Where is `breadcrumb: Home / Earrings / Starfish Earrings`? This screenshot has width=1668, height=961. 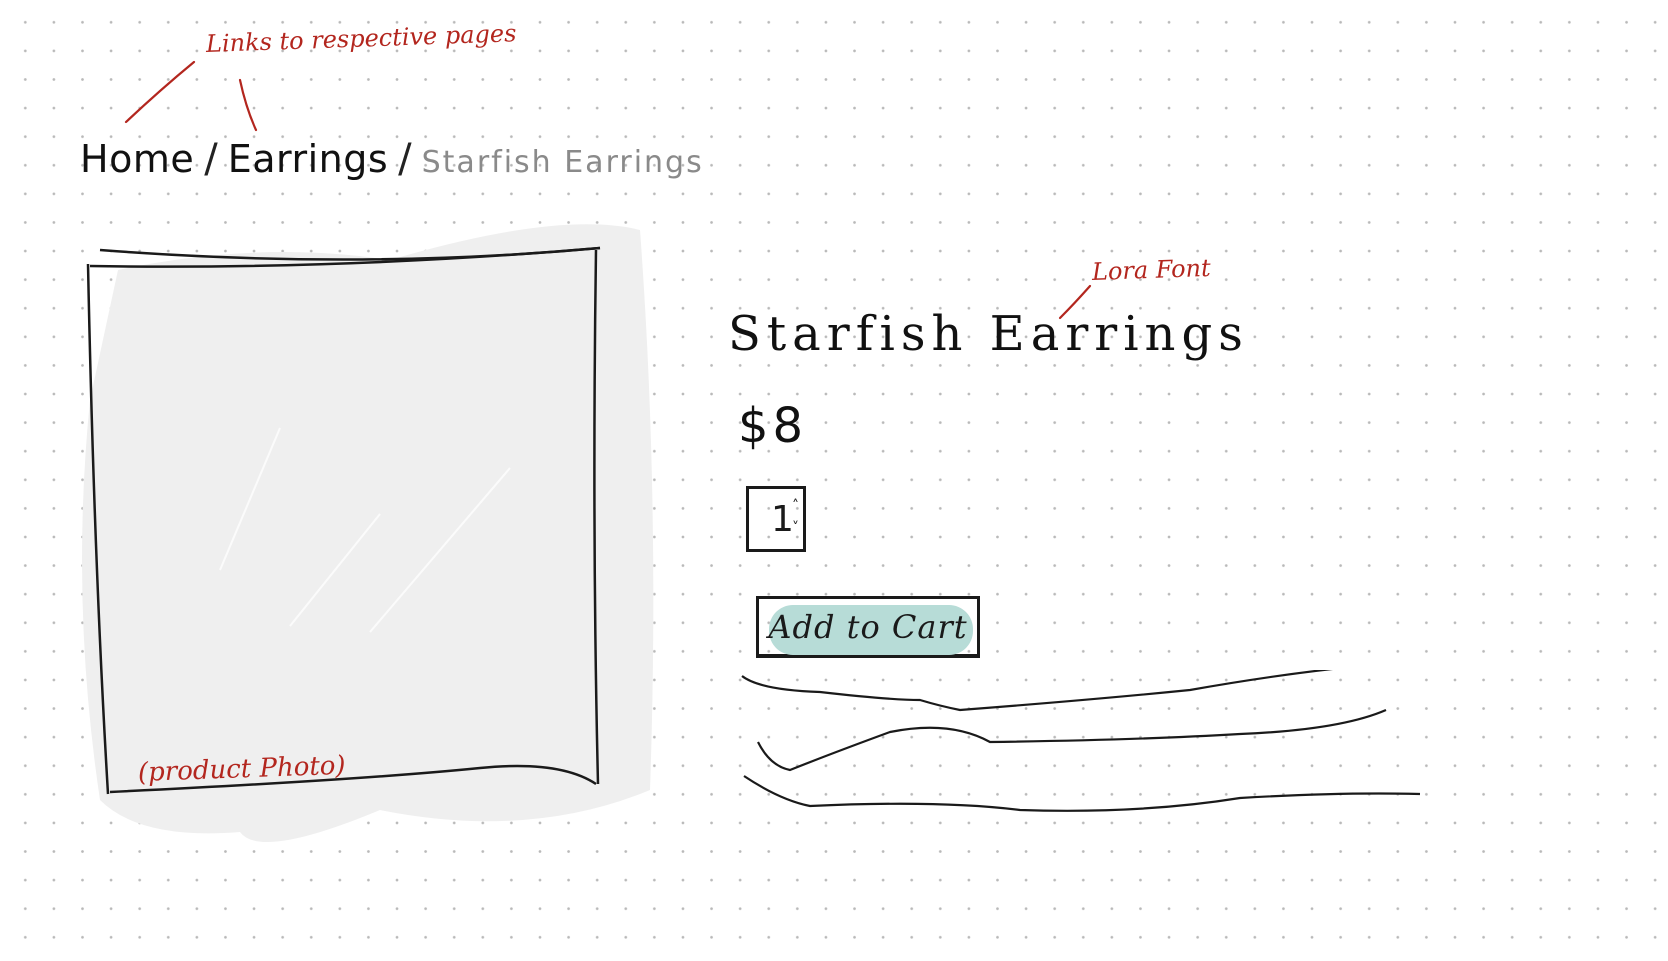 breadcrumb: Home / Earrings / Starfish Earrings is located at coordinates (392, 161).